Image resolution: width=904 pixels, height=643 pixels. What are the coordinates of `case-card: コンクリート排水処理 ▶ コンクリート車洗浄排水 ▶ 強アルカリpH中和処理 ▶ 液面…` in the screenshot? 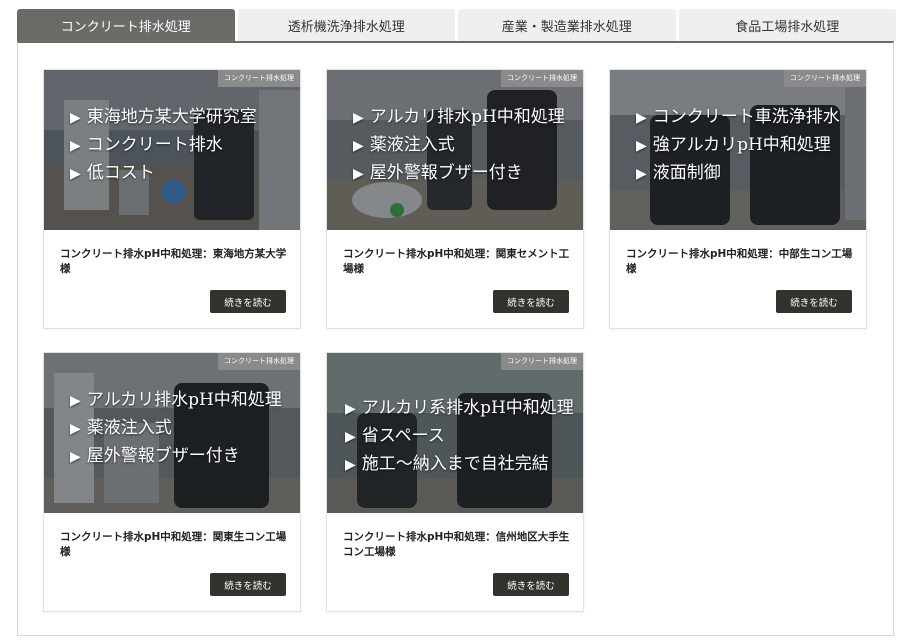 It's located at (738, 199).